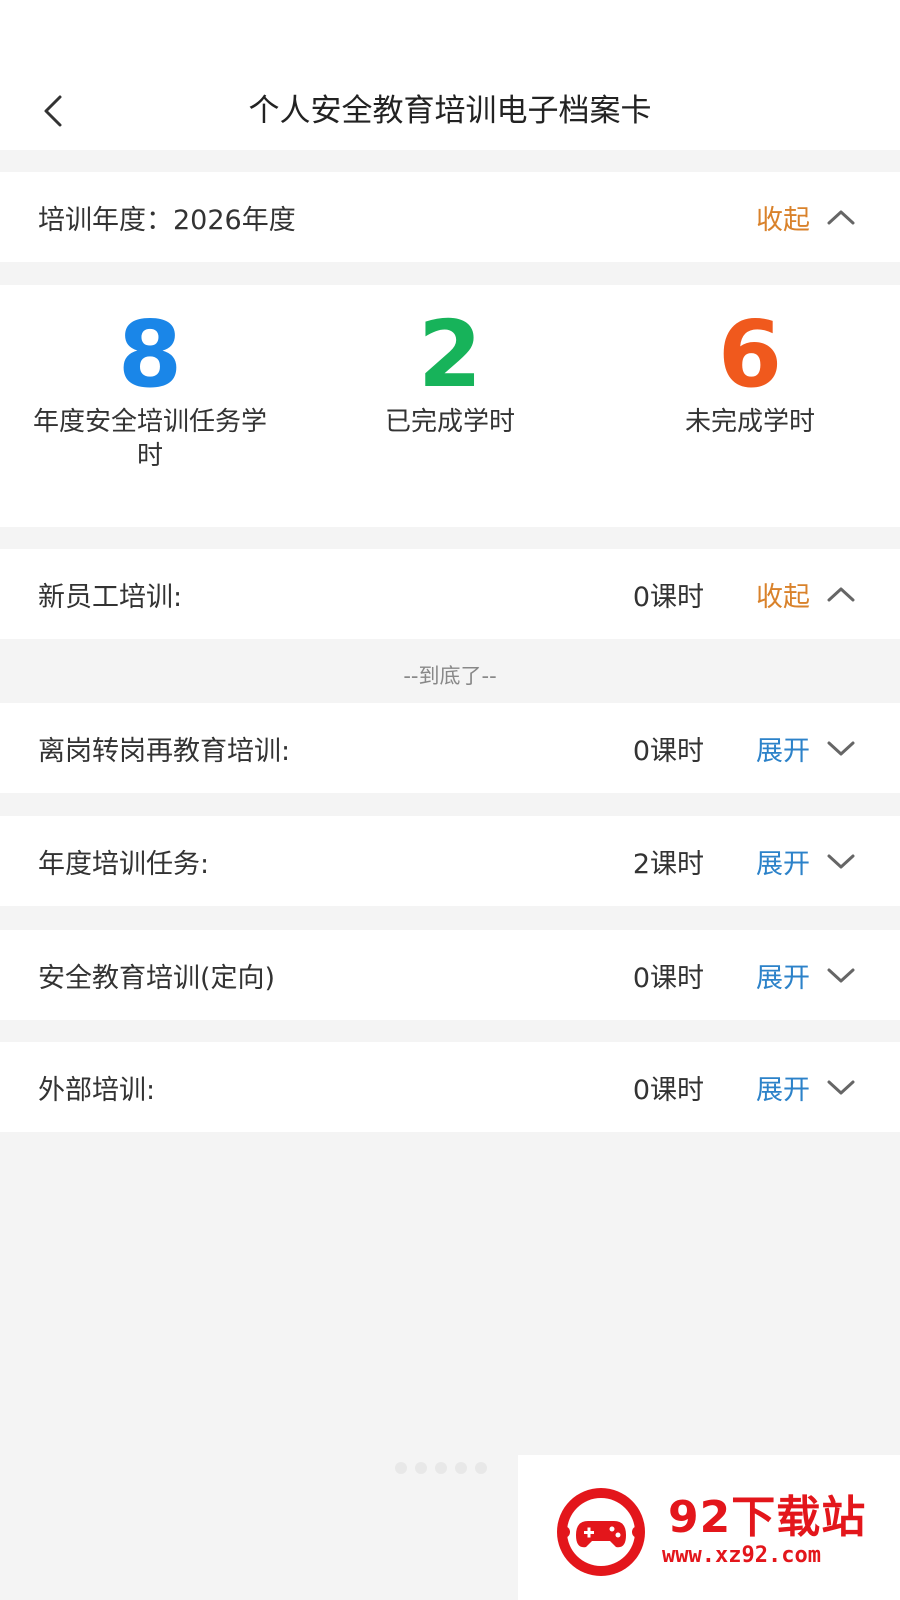  I want to click on app-header: 个人安全教育培训电子档案卡, so click(450, 75).